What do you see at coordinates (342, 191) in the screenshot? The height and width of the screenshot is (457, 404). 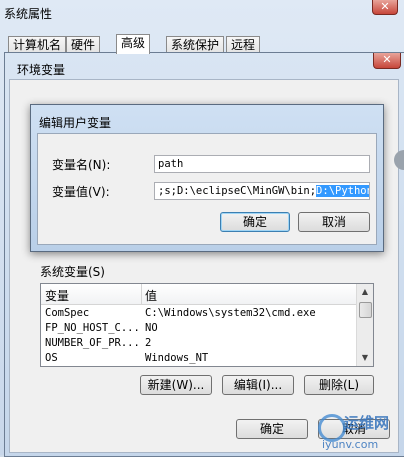 I see `selected-text: D:\Python27` at bounding box center [342, 191].